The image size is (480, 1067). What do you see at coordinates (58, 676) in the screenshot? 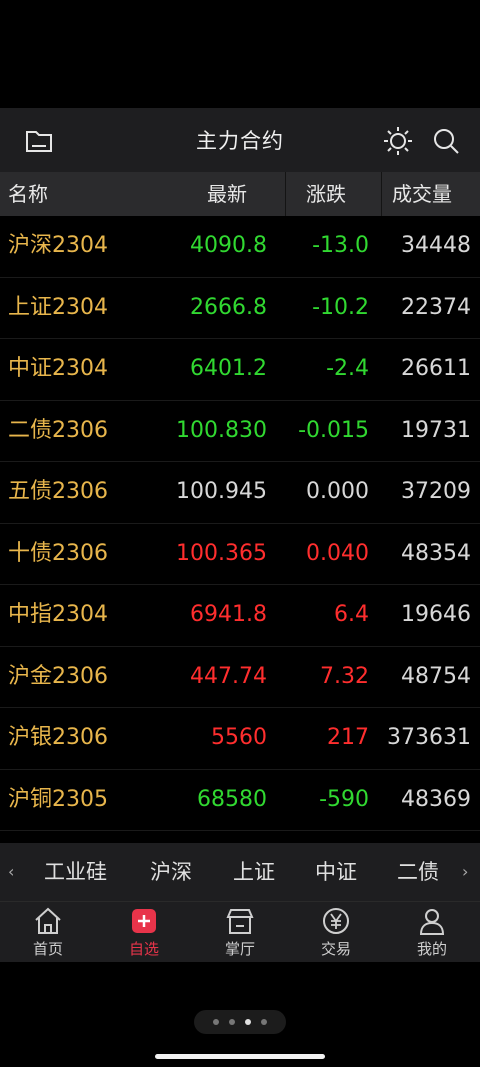
I see `contract-name: 沪金2306` at bounding box center [58, 676].